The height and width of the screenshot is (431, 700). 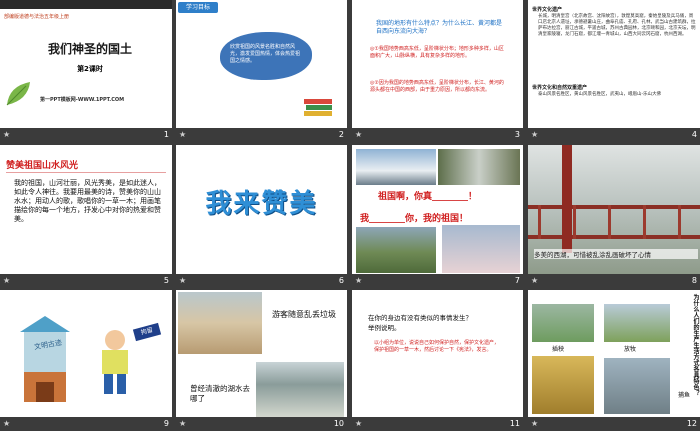 I want to click on lake-text: 曾经清澈的湖水去哪了, so click(x=220, y=394).